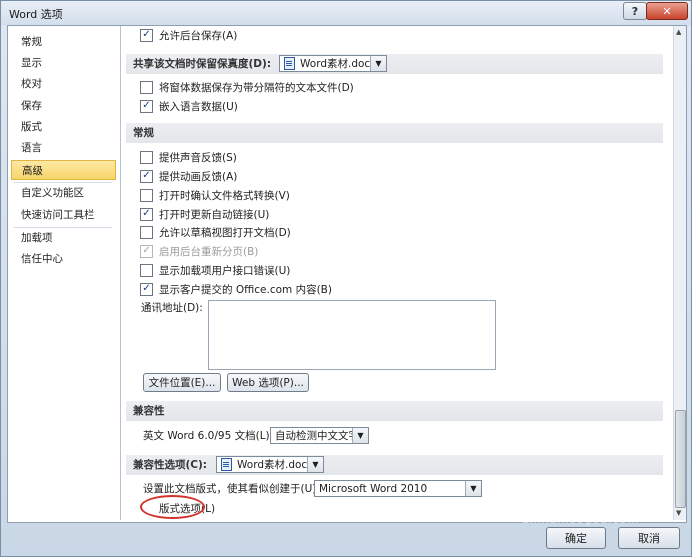 The height and width of the screenshot is (557, 692). Describe the element at coordinates (198, 35) in the screenshot. I see `option-label: 允许后台保存(A)` at that location.